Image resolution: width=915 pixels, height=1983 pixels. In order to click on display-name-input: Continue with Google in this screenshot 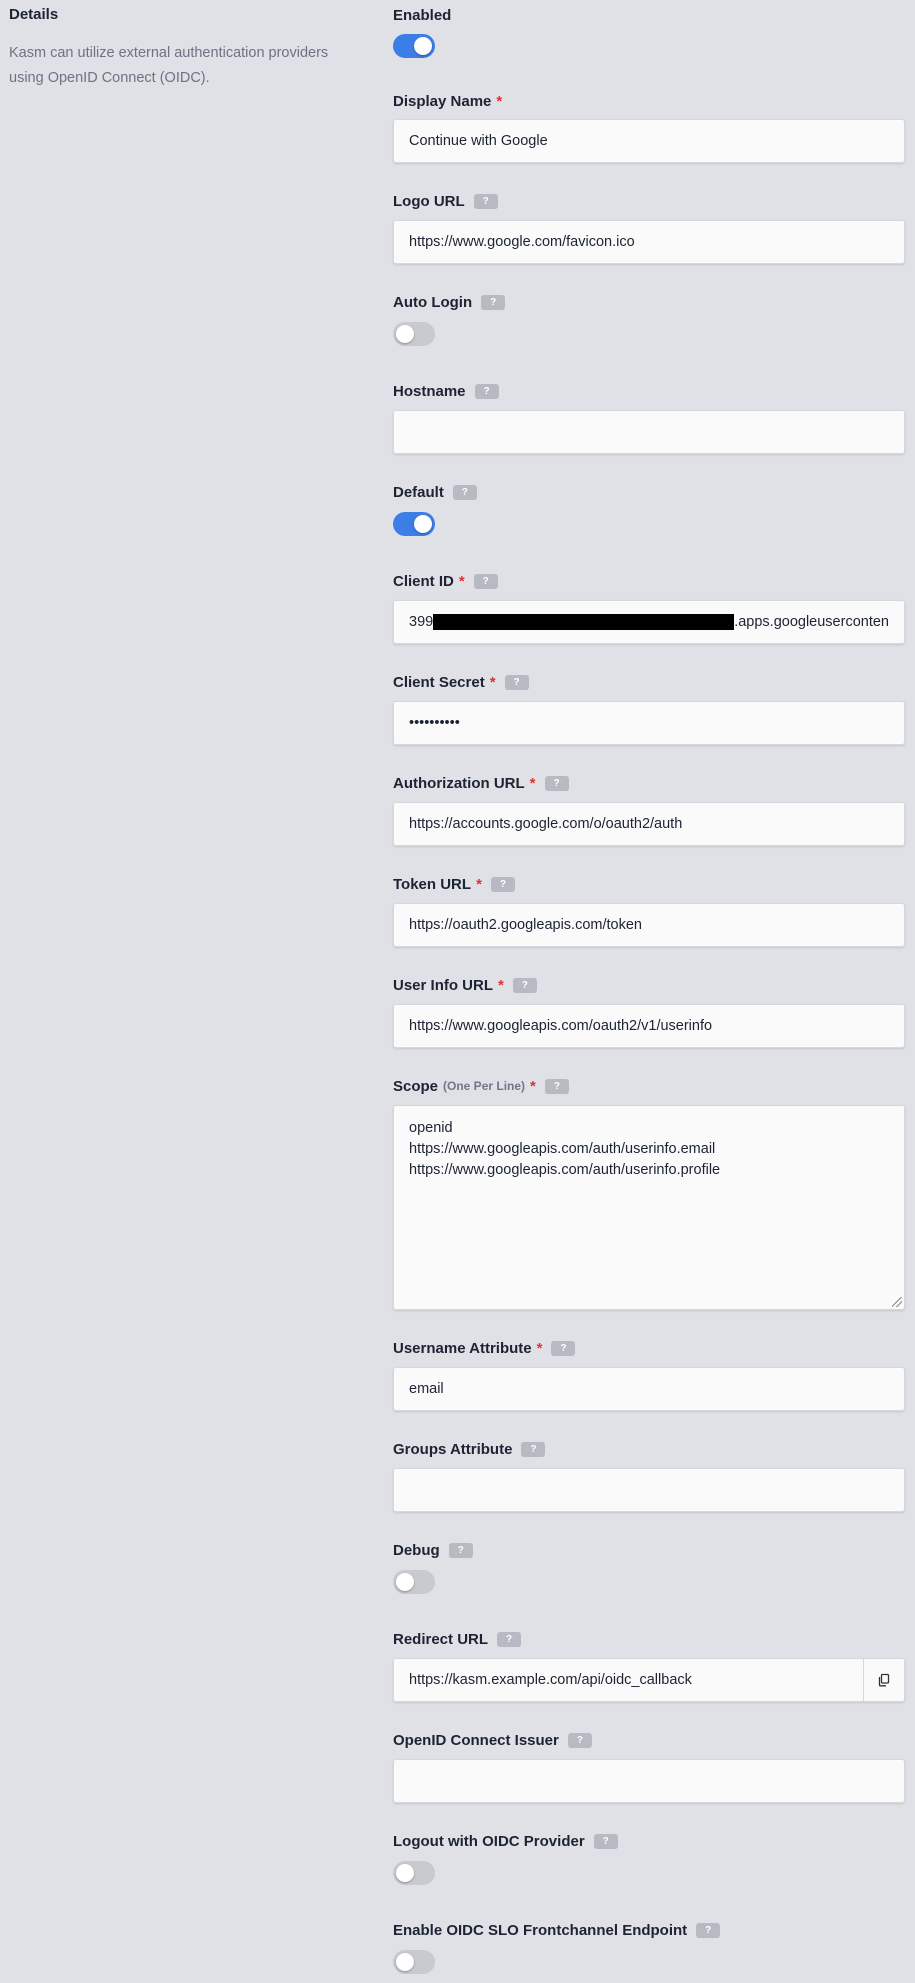, I will do `click(649, 141)`.